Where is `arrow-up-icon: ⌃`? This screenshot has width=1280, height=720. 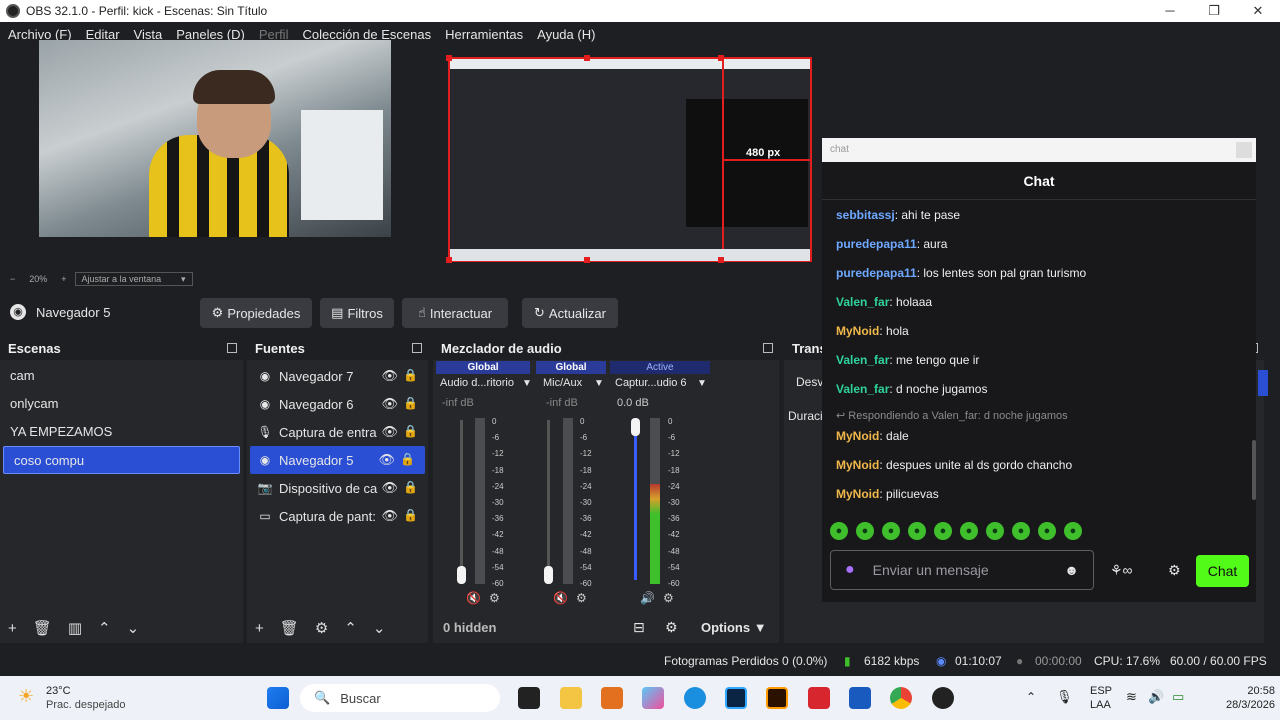 arrow-up-icon: ⌃ is located at coordinates (350, 628).